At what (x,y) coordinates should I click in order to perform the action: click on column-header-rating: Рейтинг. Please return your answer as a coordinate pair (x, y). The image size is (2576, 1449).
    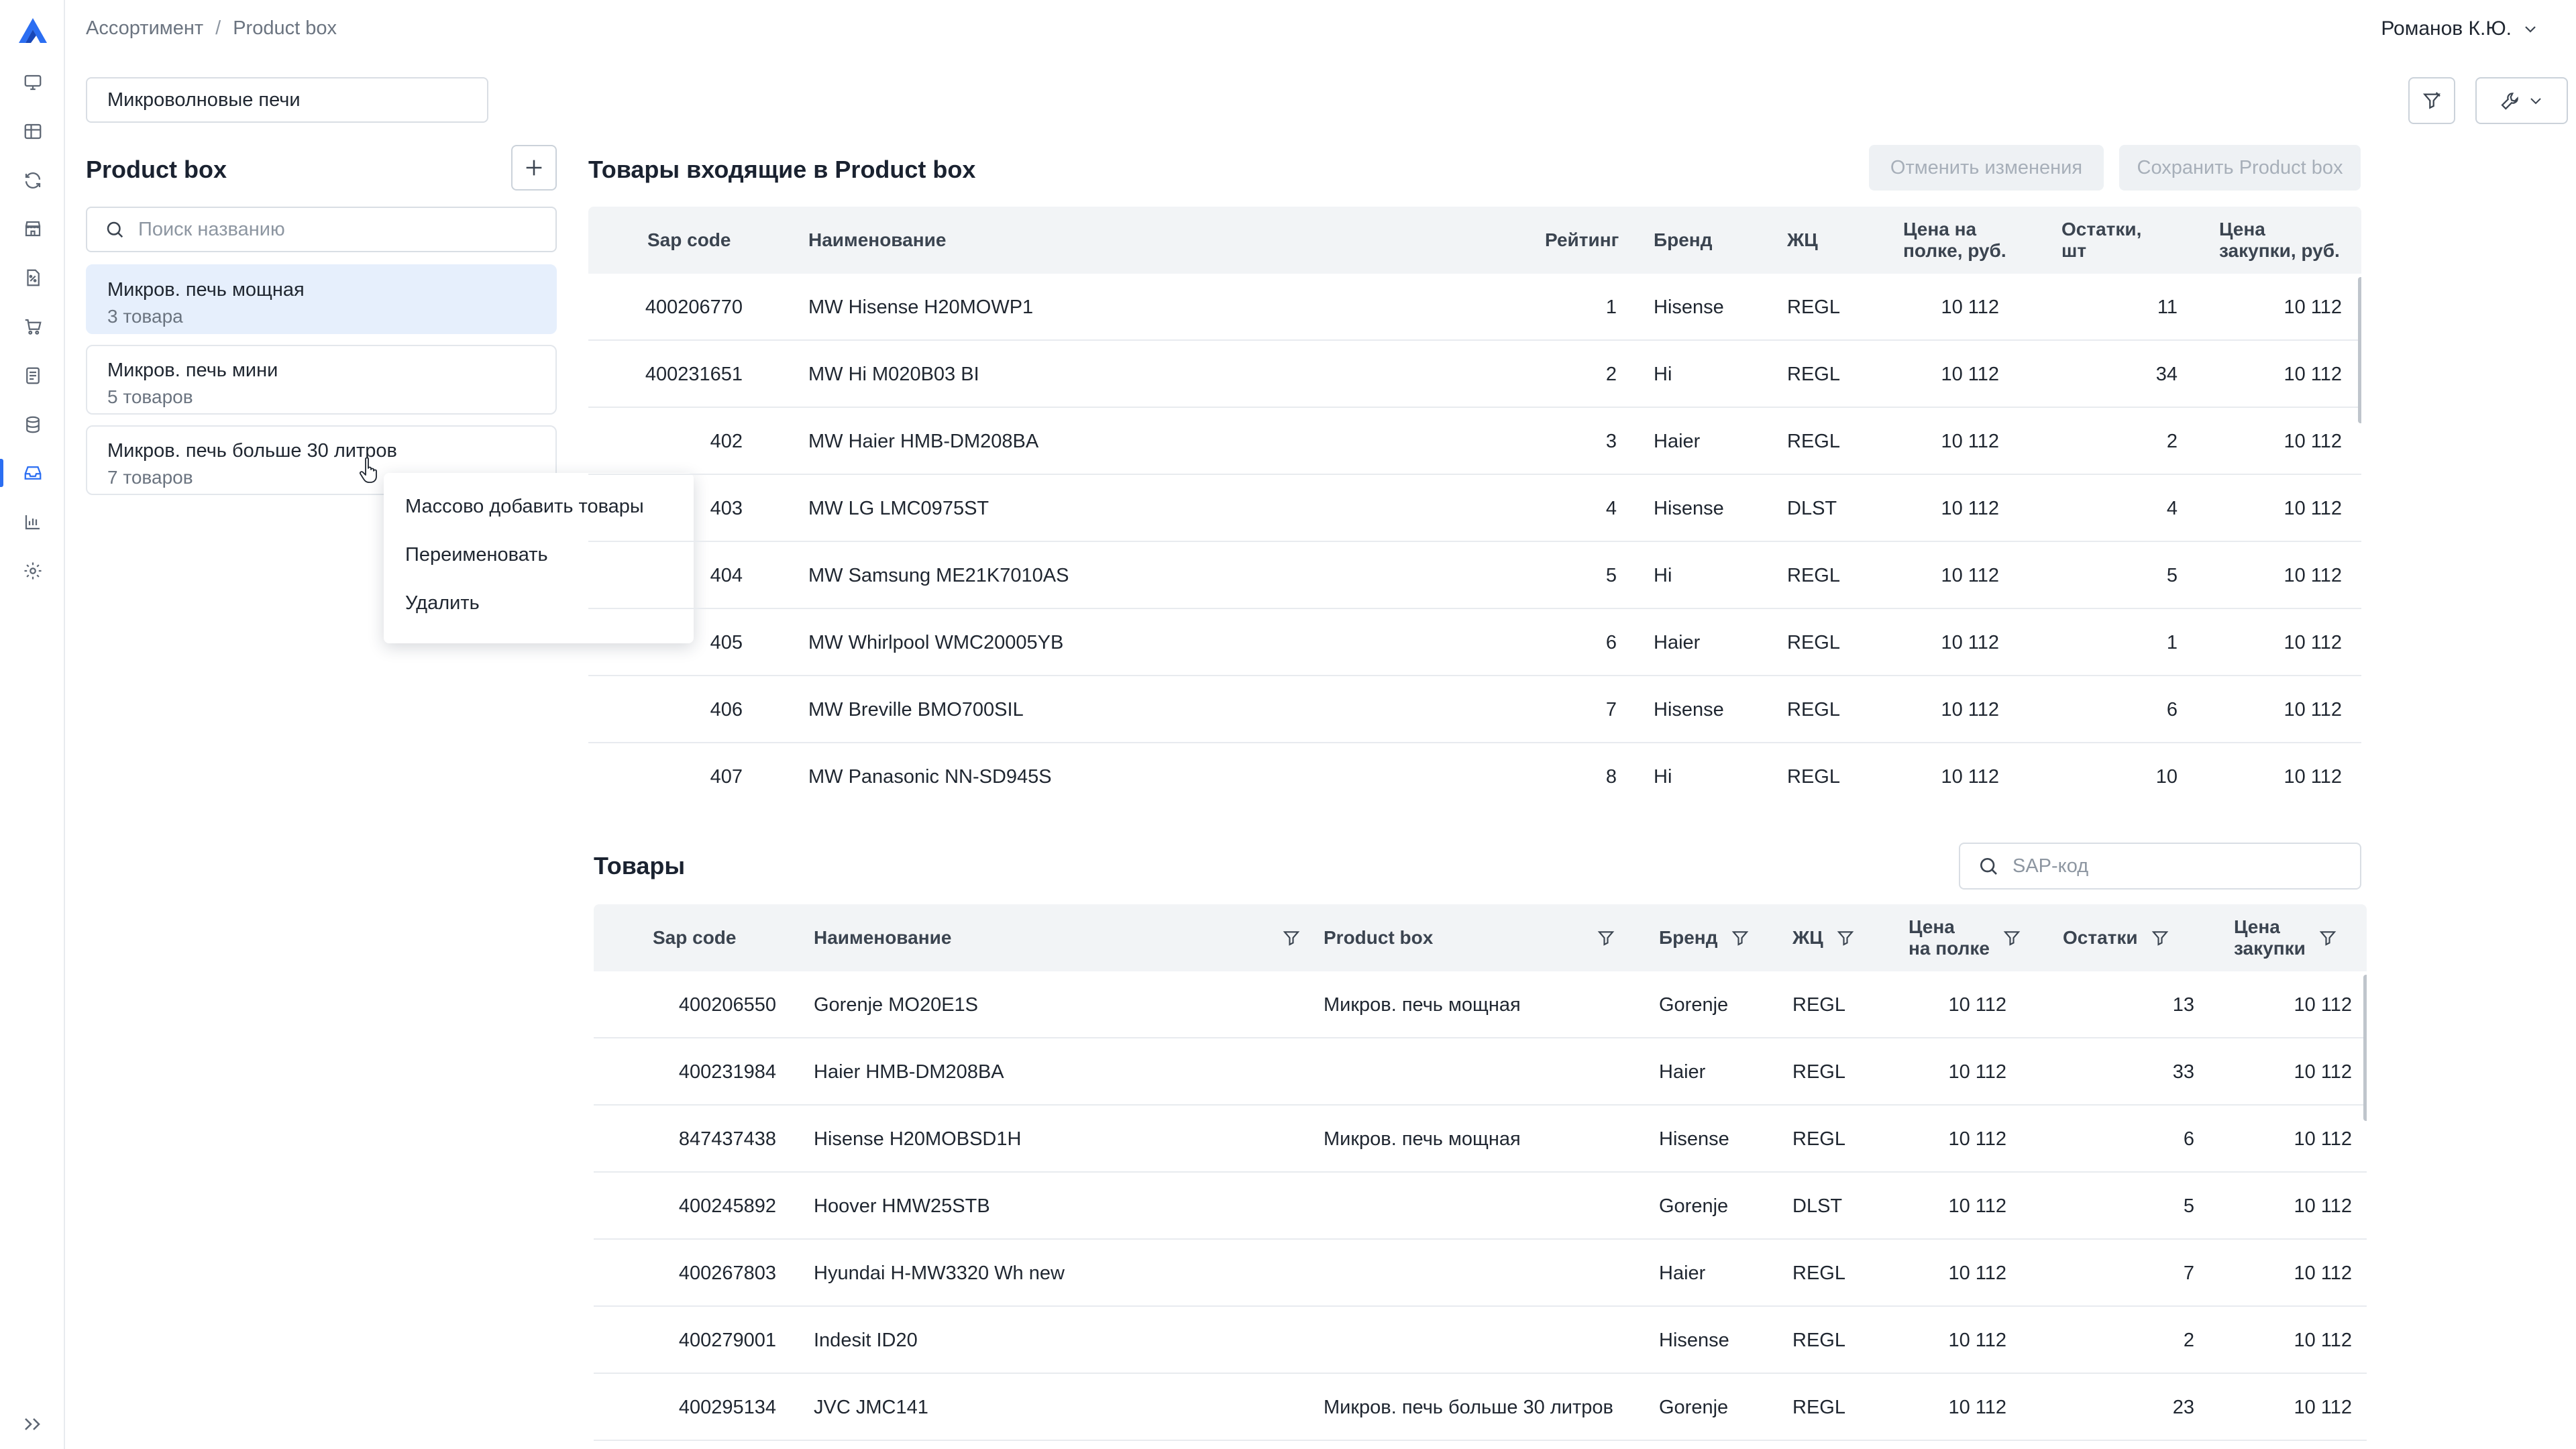
    Looking at the image, I should click on (1582, 240).